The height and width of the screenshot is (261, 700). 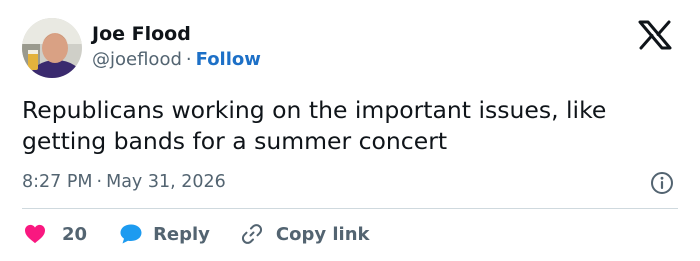 I want to click on author-handle: @joeflood, so click(x=137, y=59).